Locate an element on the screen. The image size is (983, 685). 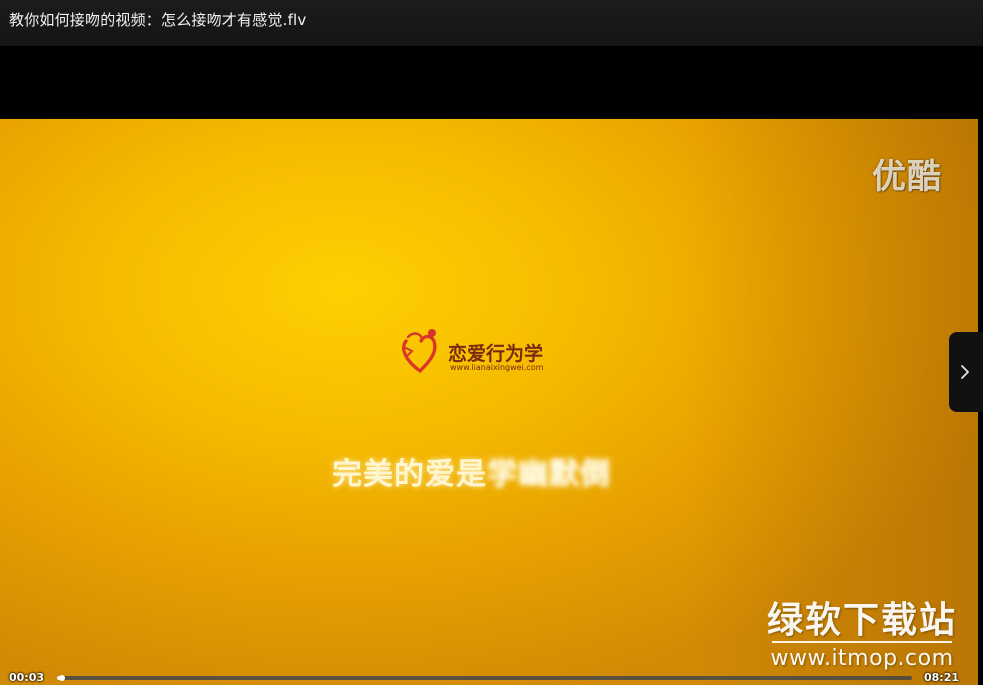
chevron-right-icon is located at coordinates (965, 372).